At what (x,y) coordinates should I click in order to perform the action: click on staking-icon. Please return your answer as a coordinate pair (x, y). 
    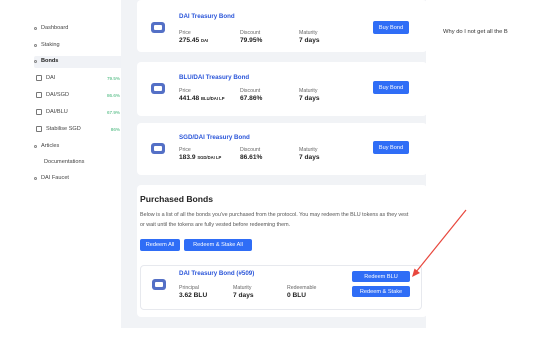
    Looking at the image, I should click on (36, 45).